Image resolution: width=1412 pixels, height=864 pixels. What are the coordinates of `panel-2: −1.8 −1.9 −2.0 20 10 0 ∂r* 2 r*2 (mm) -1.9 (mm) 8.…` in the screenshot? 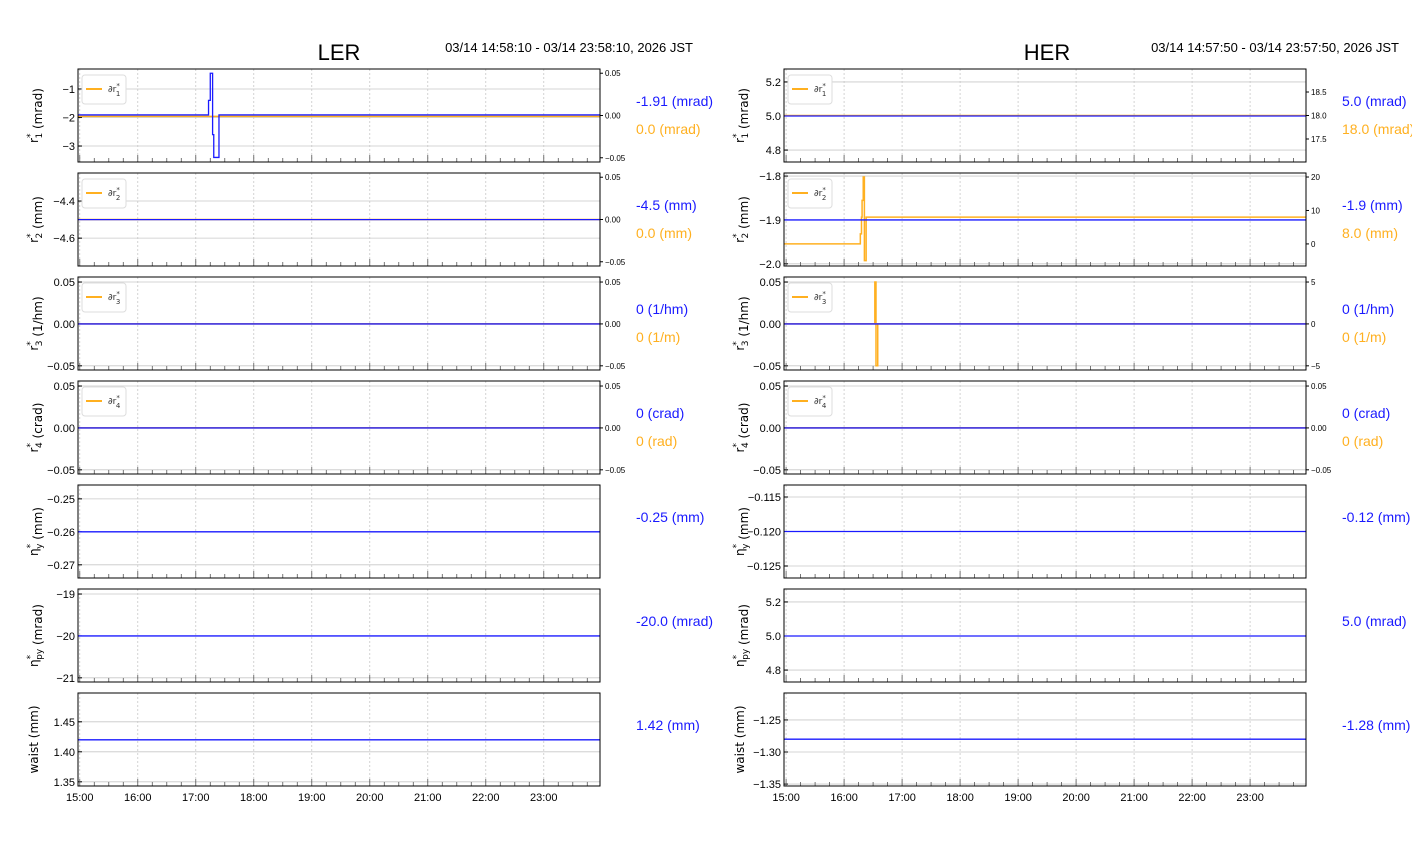 It's located at (1067, 221).